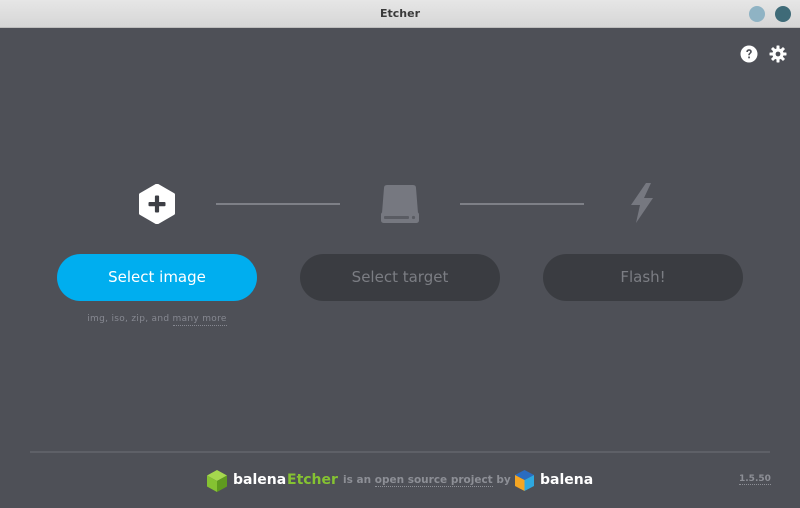  Describe the element at coordinates (643, 277) in the screenshot. I see `flash-button: Flash!` at that location.